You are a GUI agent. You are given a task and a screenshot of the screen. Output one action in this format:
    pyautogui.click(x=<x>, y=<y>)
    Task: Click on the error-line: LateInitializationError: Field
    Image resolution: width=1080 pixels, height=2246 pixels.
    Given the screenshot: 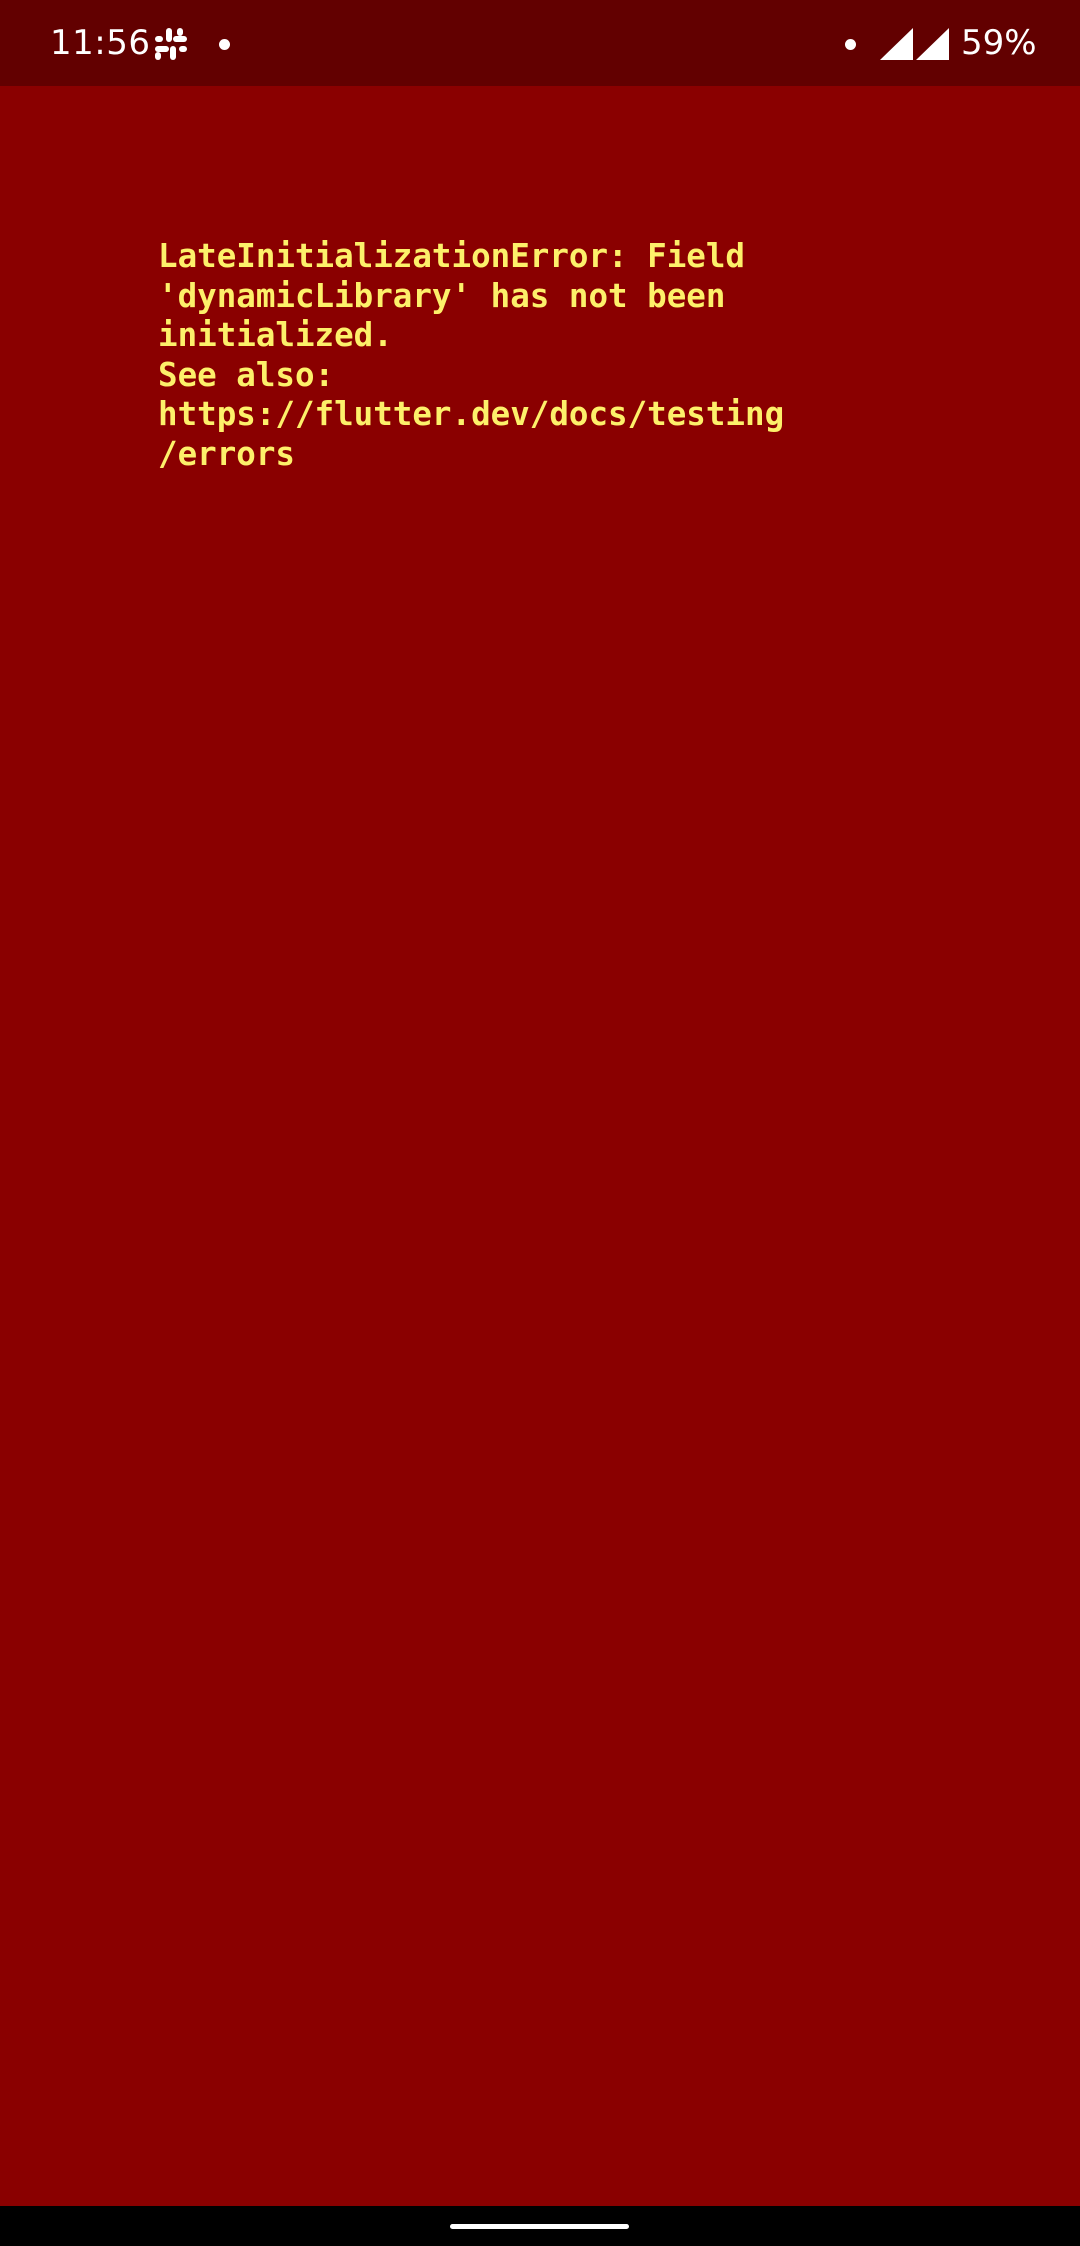 What is the action you would take?
    pyautogui.click(x=451, y=256)
    